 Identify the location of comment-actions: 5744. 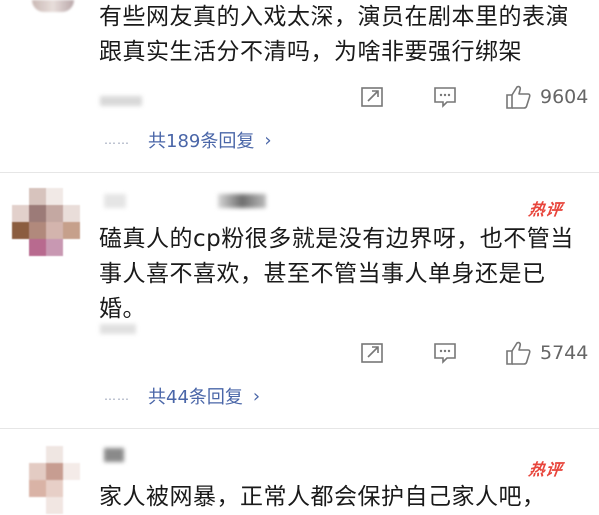
(474, 353).